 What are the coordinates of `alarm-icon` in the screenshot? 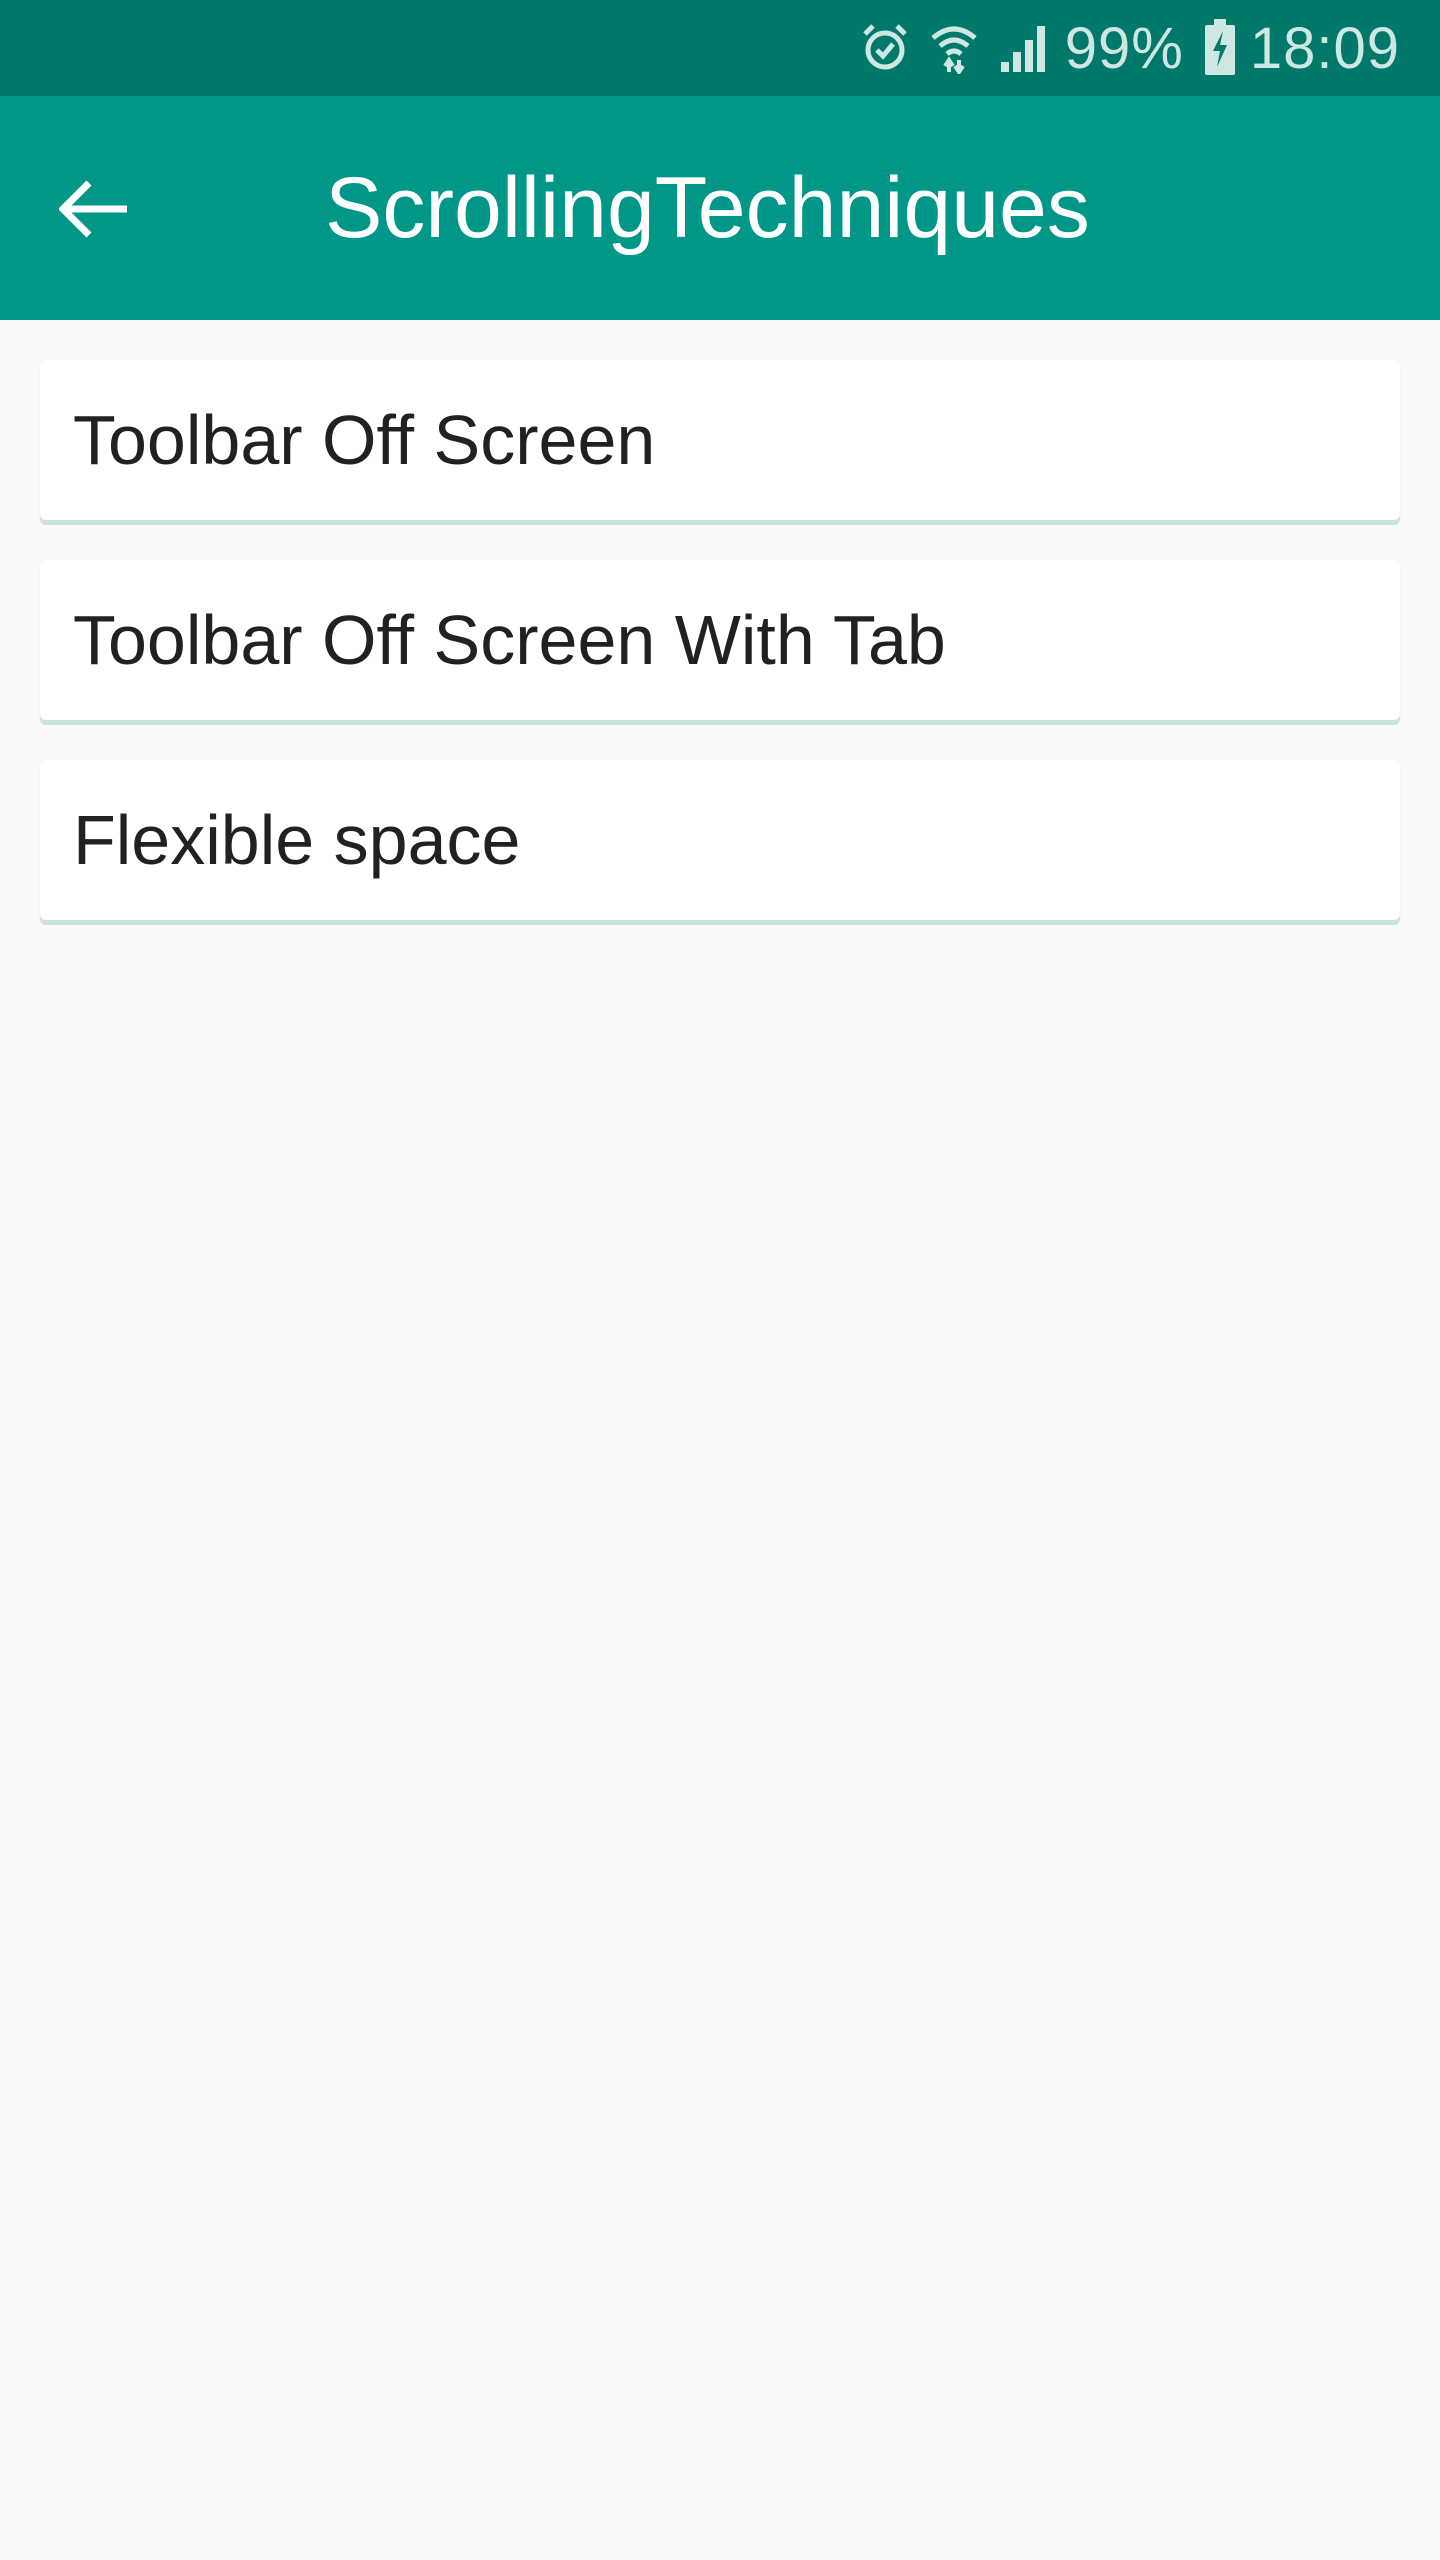 It's located at (885, 48).